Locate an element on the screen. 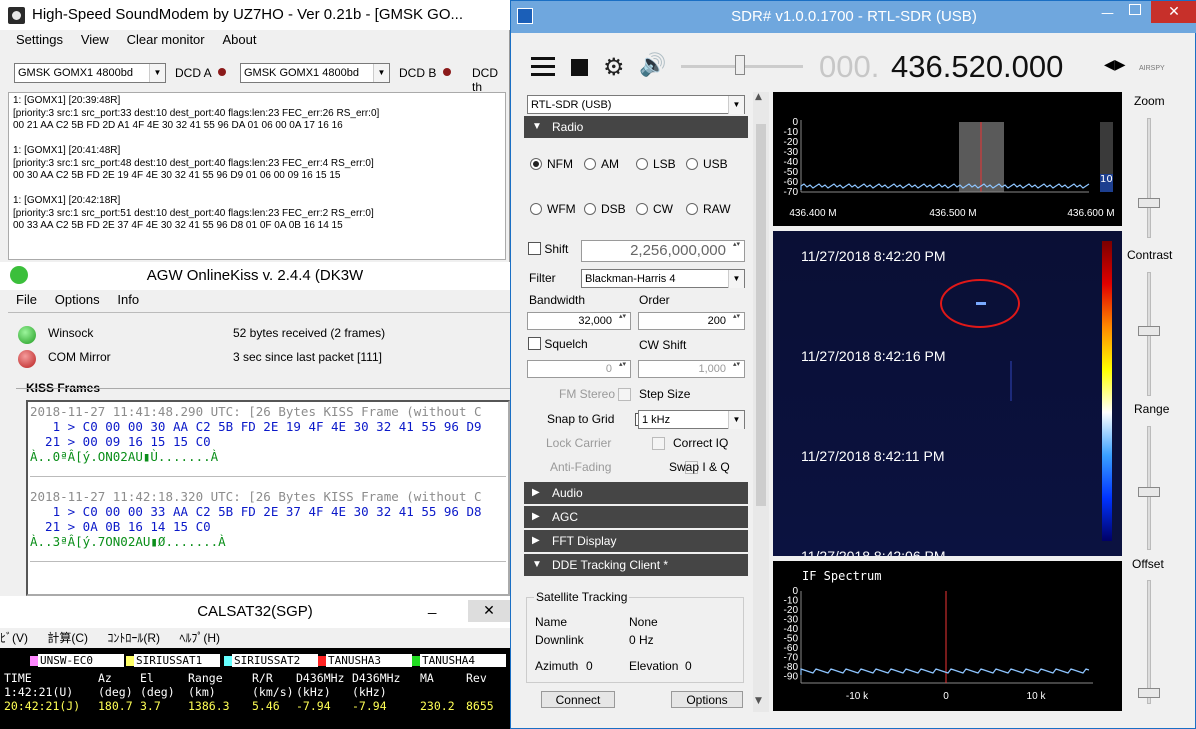  contrast-slider-thumb is located at coordinates (1149, 331).